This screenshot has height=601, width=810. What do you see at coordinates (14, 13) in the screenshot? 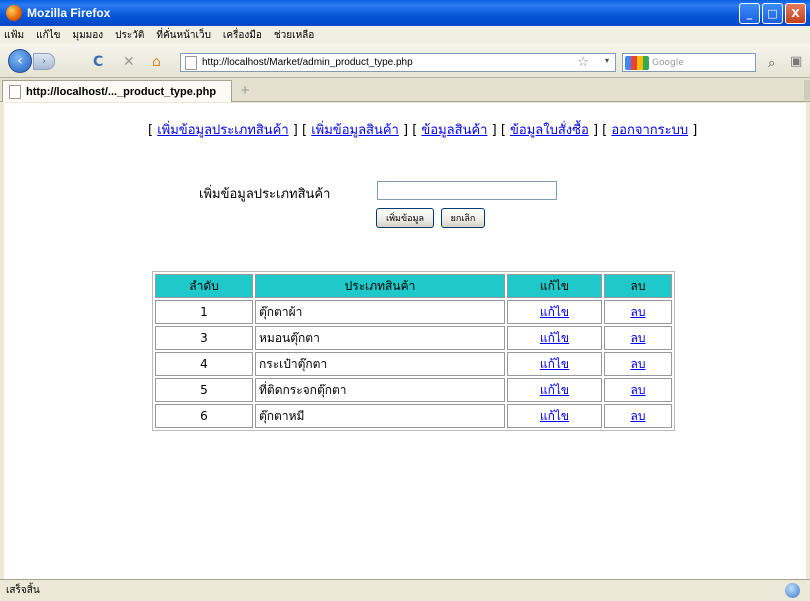
I see `firefox-logo-icon` at bounding box center [14, 13].